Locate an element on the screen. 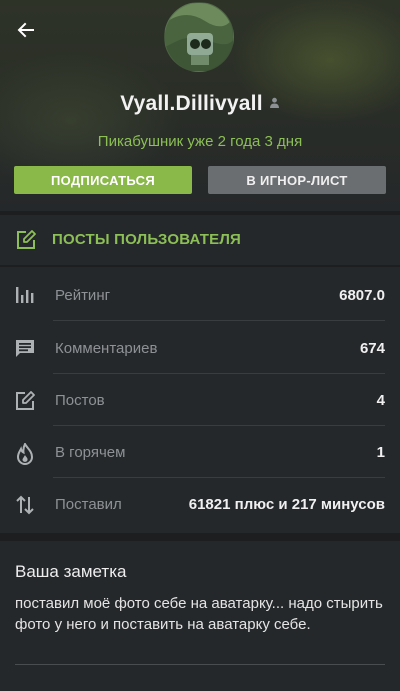 This screenshot has width=400, height=691. user-icon is located at coordinates (274, 102).